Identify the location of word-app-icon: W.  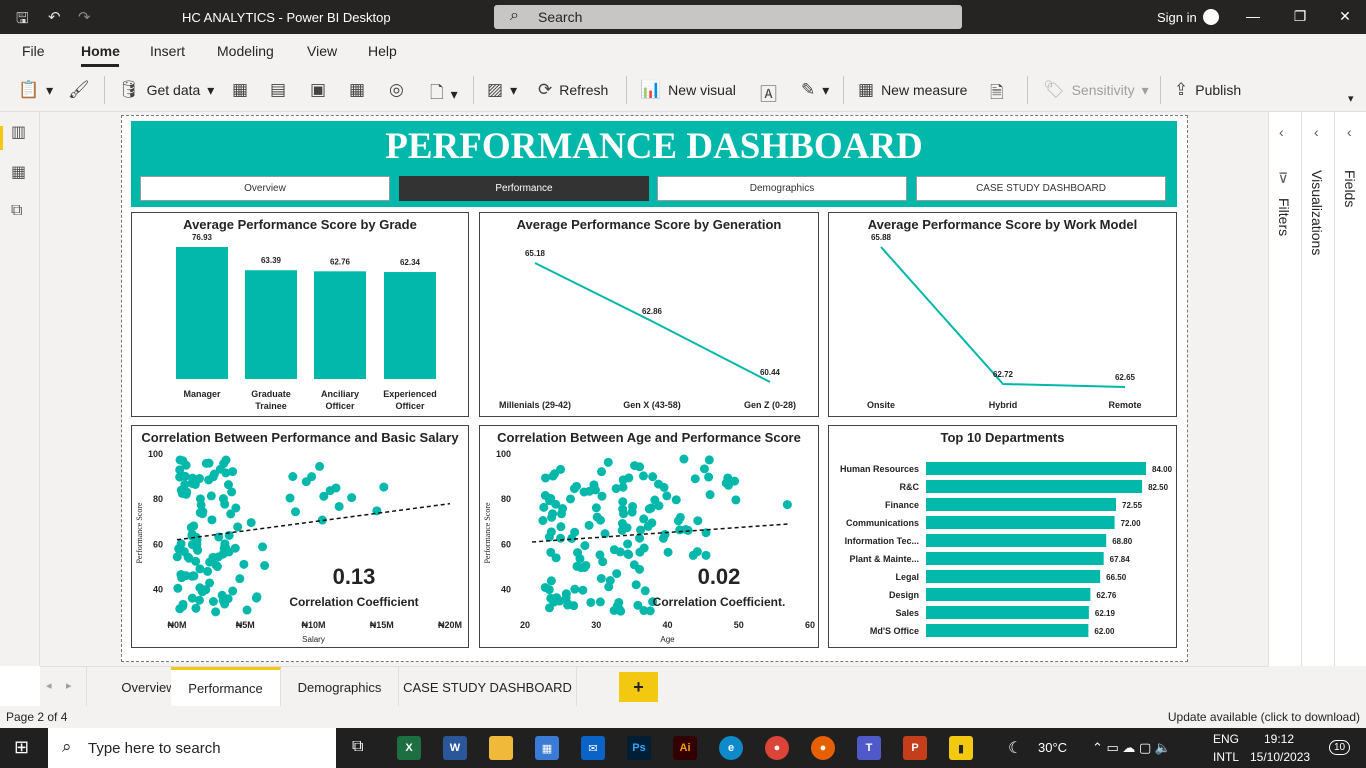
(455, 748).